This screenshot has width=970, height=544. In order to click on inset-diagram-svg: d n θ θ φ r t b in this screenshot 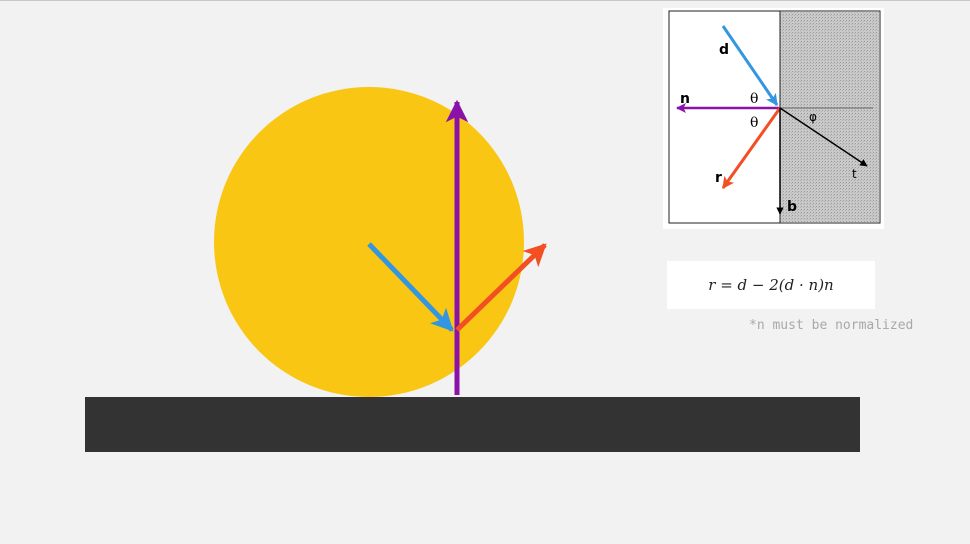, I will do `click(774, 117)`.